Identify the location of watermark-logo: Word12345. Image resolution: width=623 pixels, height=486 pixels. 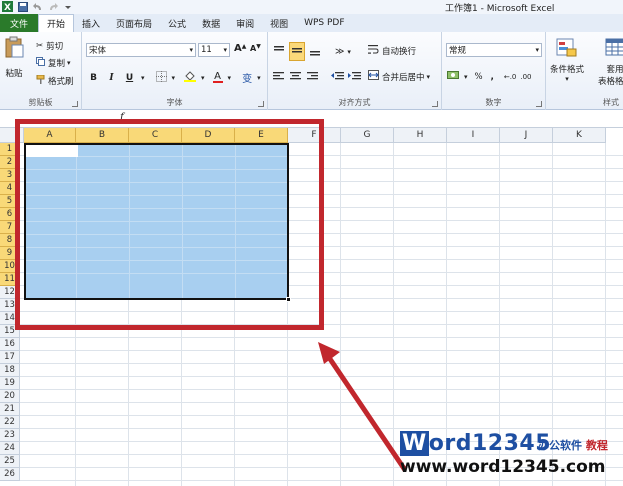
(475, 443).